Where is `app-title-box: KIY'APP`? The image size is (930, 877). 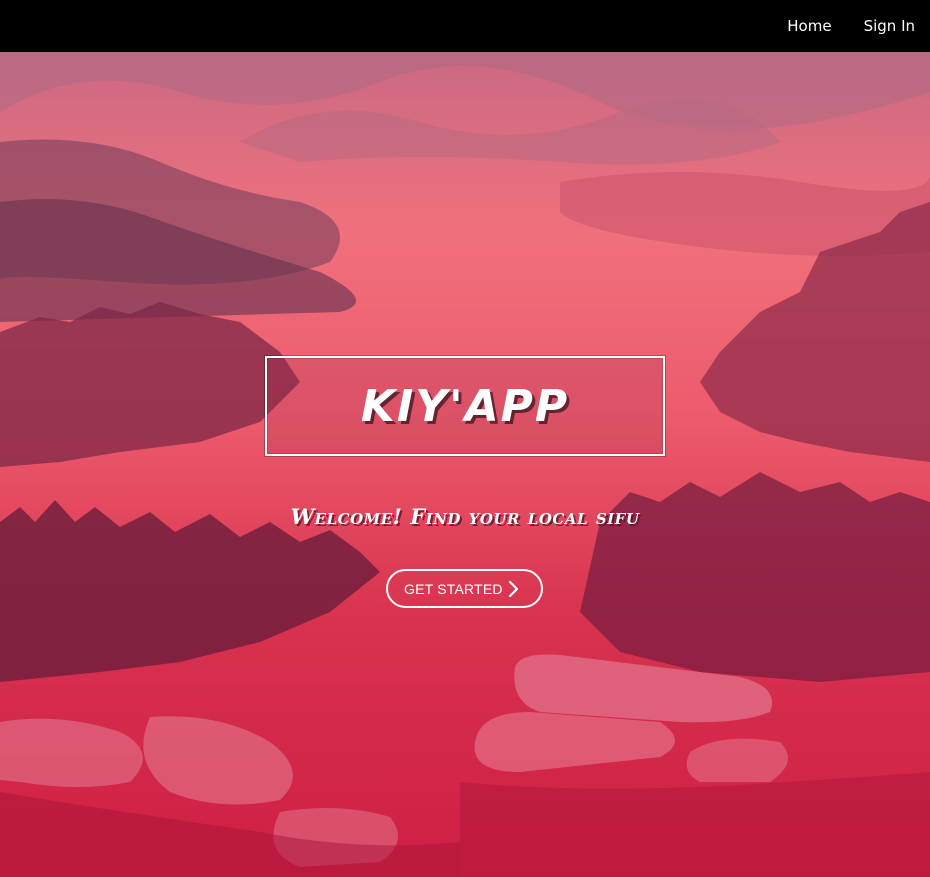 app-title-box: KIY'APP is located at coordinates (465, 406).